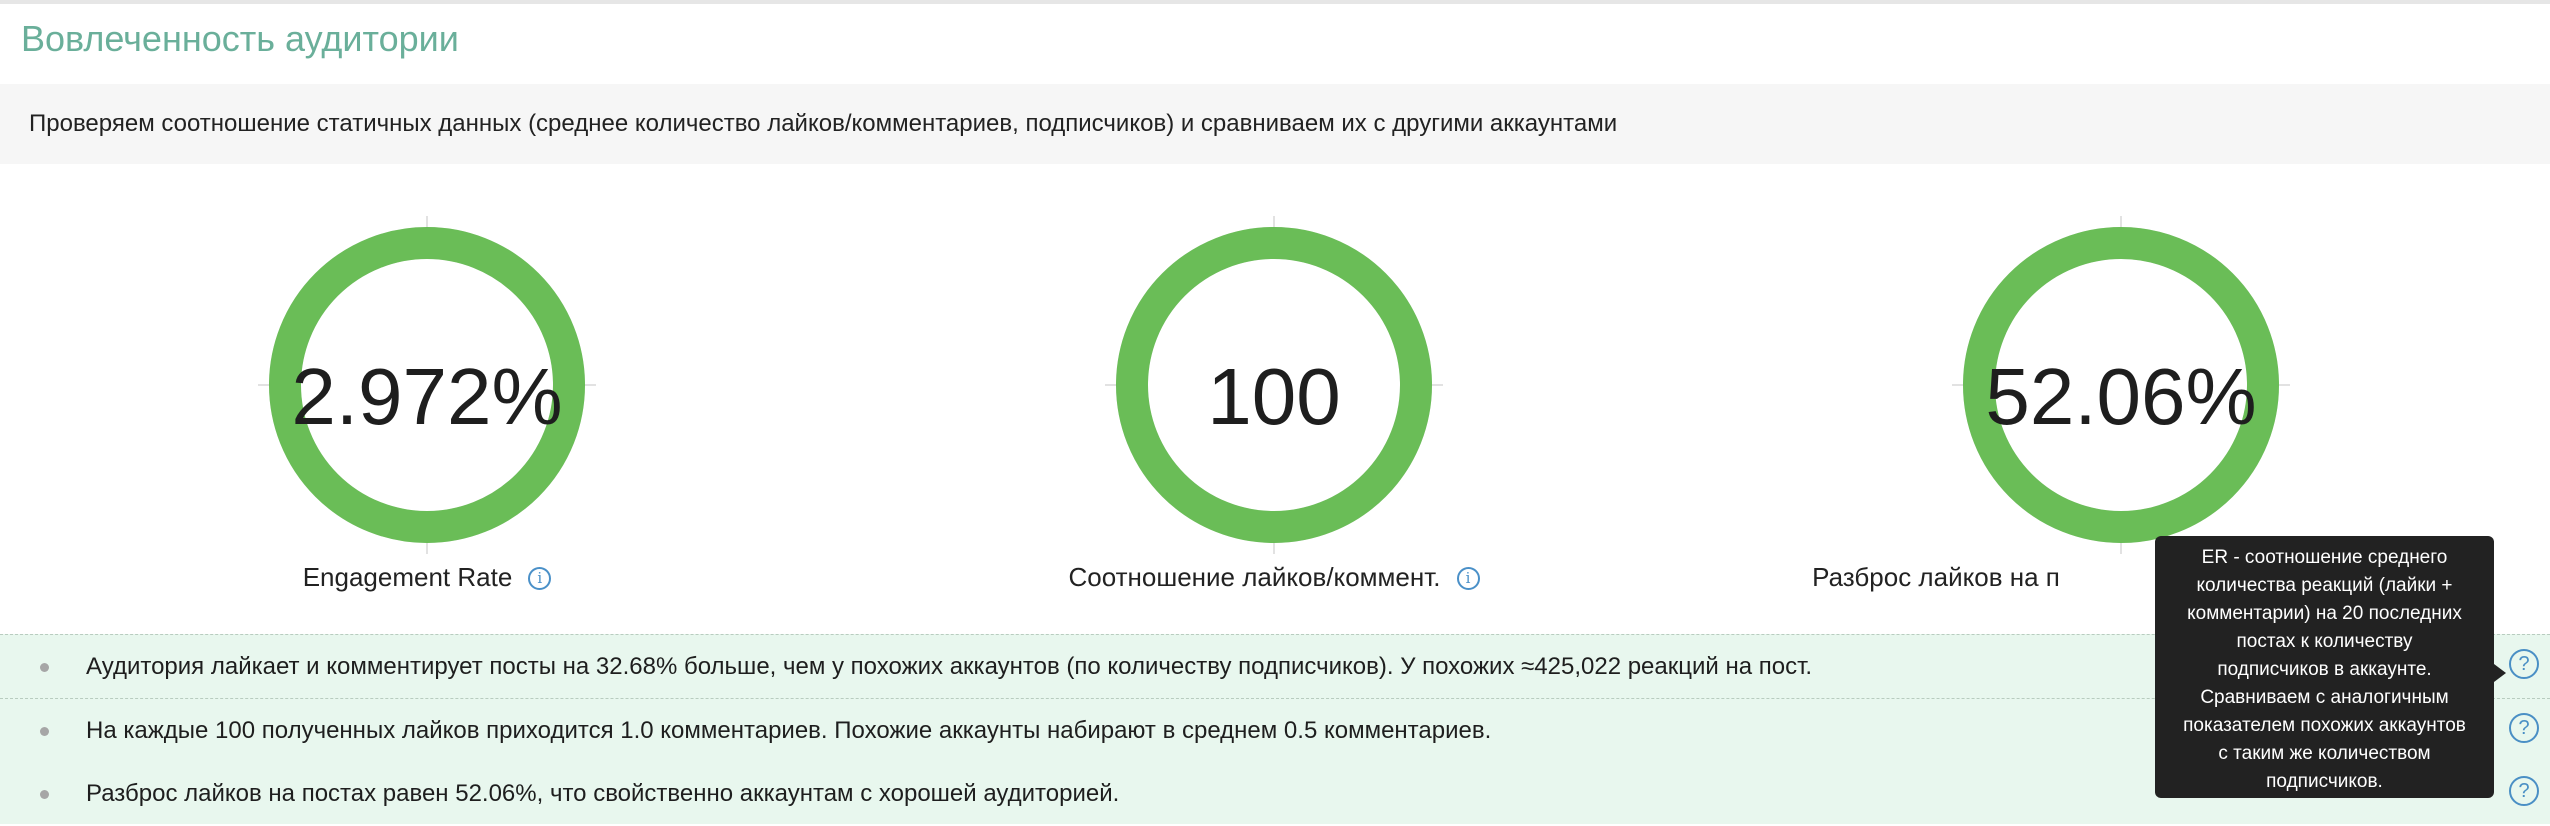 The height and width of the screenshot is (826, 2550). Describe the element at coordinates (240, 38) in the screenshot. I see `section-title: Вовлеченность аудитории` at that location.